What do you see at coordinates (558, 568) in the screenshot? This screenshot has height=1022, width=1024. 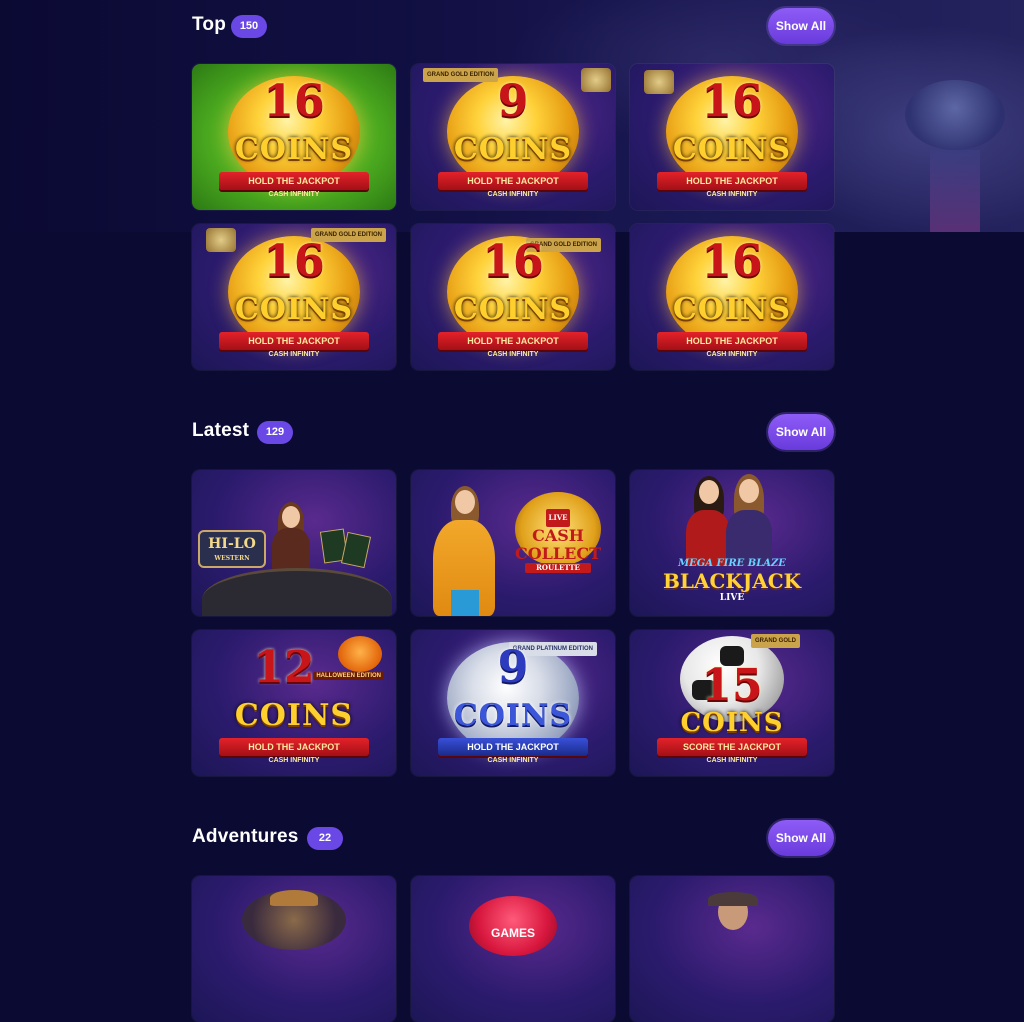 I see `game-logo-subtitle: ROULETTE` at bounding box center [558, 568].